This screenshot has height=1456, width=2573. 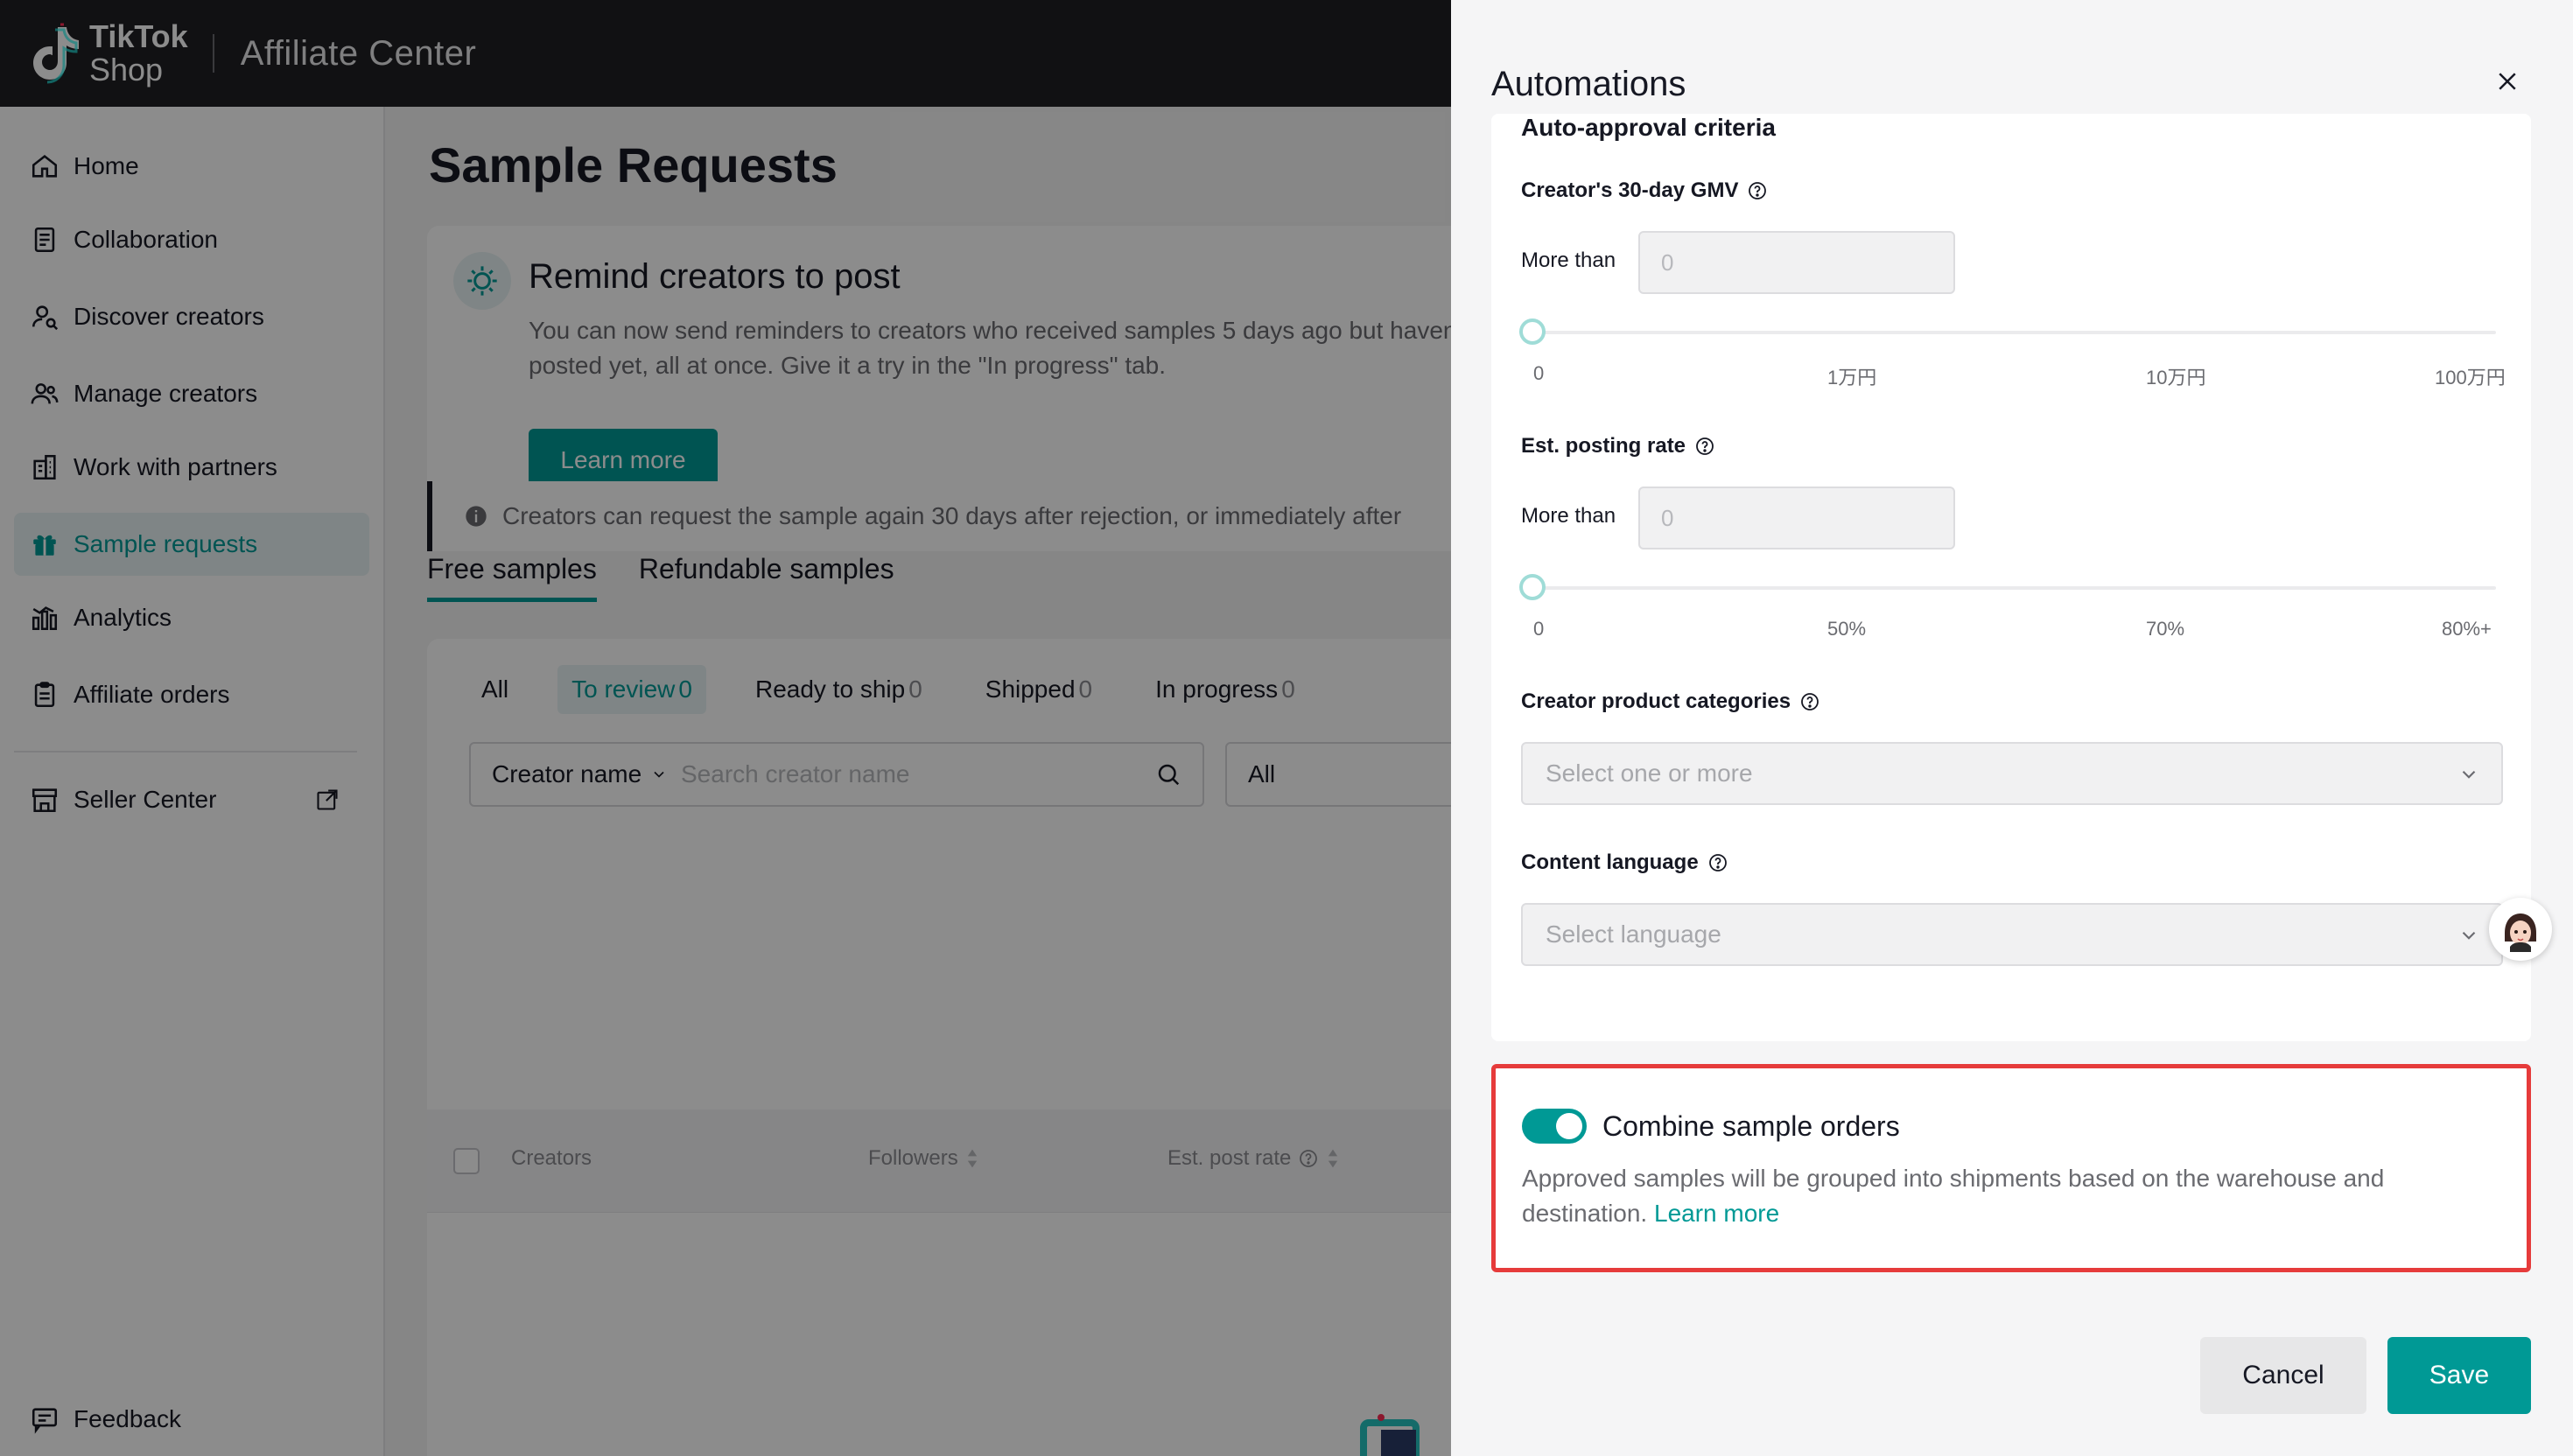 What do you see at coordinates (1568, 516) in the screenshot?
I see `posting-rate-more-than-label: More than` at bounding box center [1568, 516].